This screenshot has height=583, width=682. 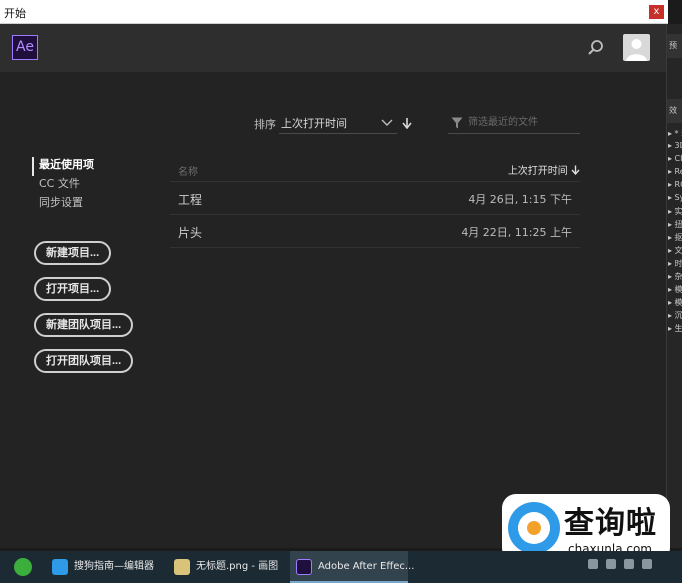 I want to click on taskbar-item-label: 搜狗指南—编辑器, so click(x=114, y=566).